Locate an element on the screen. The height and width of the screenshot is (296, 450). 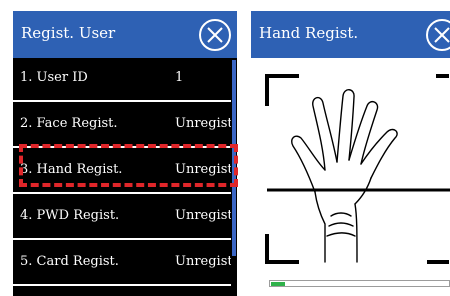
close-hand-regist-button is located at coordinates (438, 35).